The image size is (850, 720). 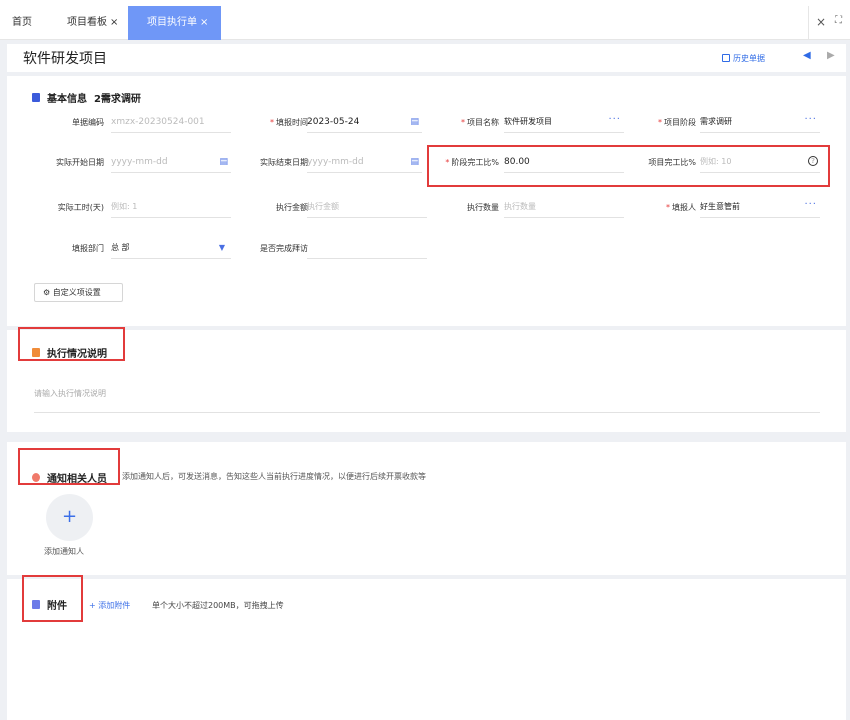 What do you see at coordinates (69, 466) in the screenshot?
I see `highlight-notify-box` at bounding box center [69, 466].